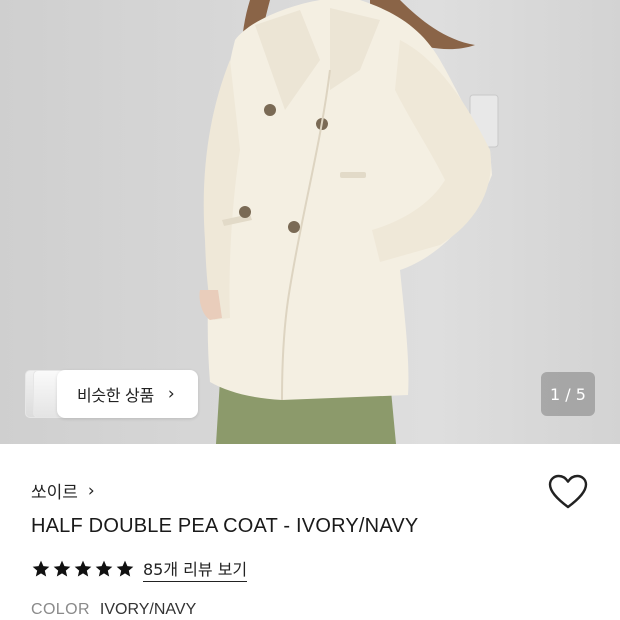 This screenshot has width=620, height=620. What do you see at coordinates (568, 492) in the screenshot?
I see `heart-outline-icon` at bounding box center [568, 492].